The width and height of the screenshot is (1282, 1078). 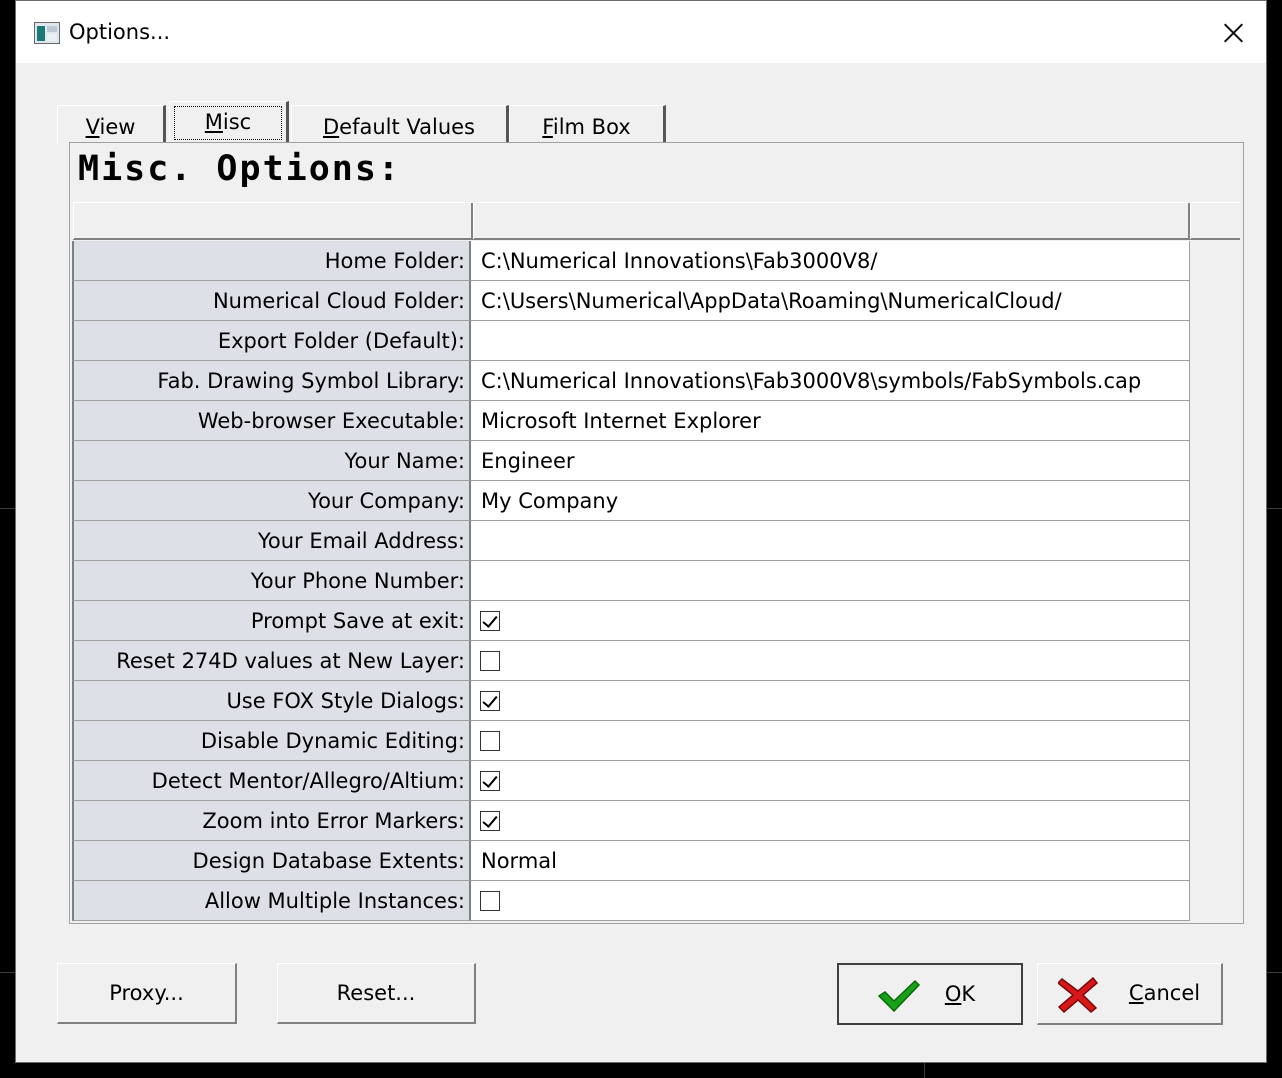 What do you see at coordinates (271, 501) in the screenshot?
I see `option-label: Your Company:` at bounding box center [271, 501].